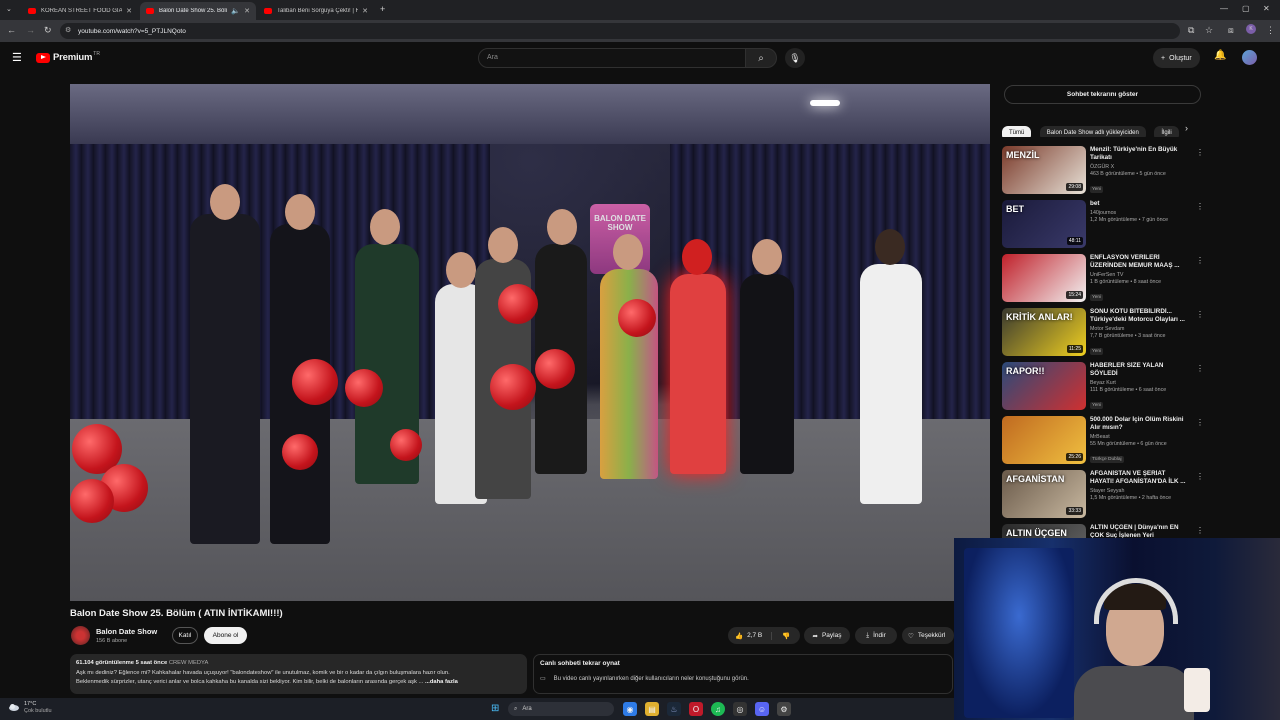 The width and height of the screenshot is (1280, 720). Describe the element at coordinates (630, 709) in the screenshot. I see `chrome-app-icon: ◉` at that location.